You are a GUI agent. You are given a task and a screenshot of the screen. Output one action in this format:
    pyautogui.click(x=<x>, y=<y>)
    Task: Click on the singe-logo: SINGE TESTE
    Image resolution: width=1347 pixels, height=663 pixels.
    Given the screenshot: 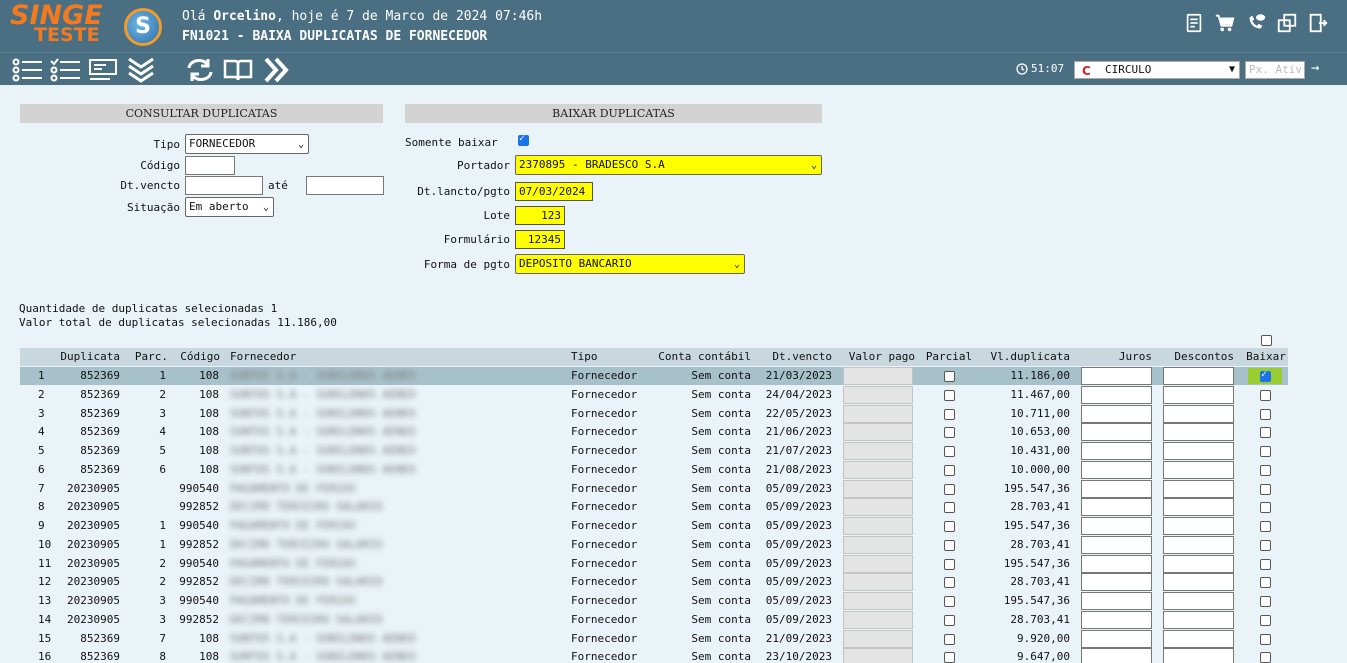 What is the action you would take?
    pyautogui.click(x=65, y=24)
    